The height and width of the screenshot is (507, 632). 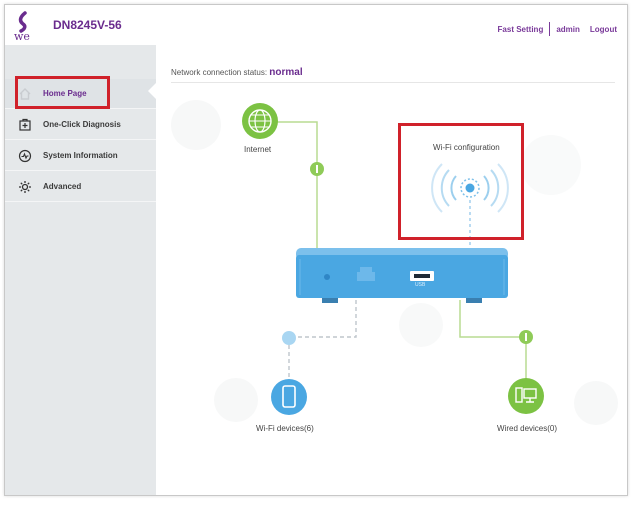 What do you see at coordinates (527, 428) in the screenshot?
I see `wired-devices-label: Wired devices(0)` at bounding box center [527, 428].